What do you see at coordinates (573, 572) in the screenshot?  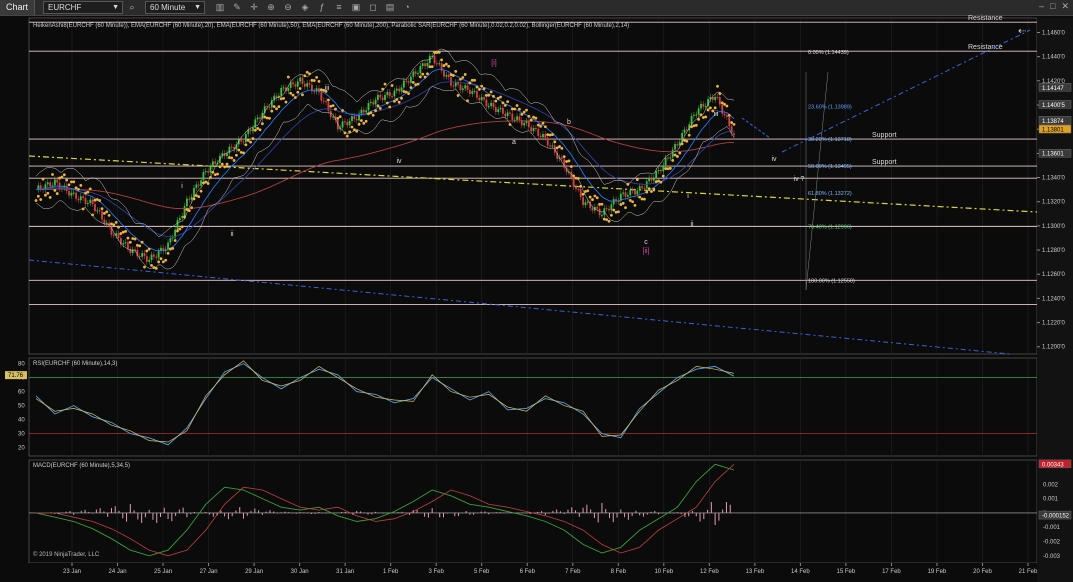 I see `time-axis-label: 7 Feb` at bounding box center [573, 572].